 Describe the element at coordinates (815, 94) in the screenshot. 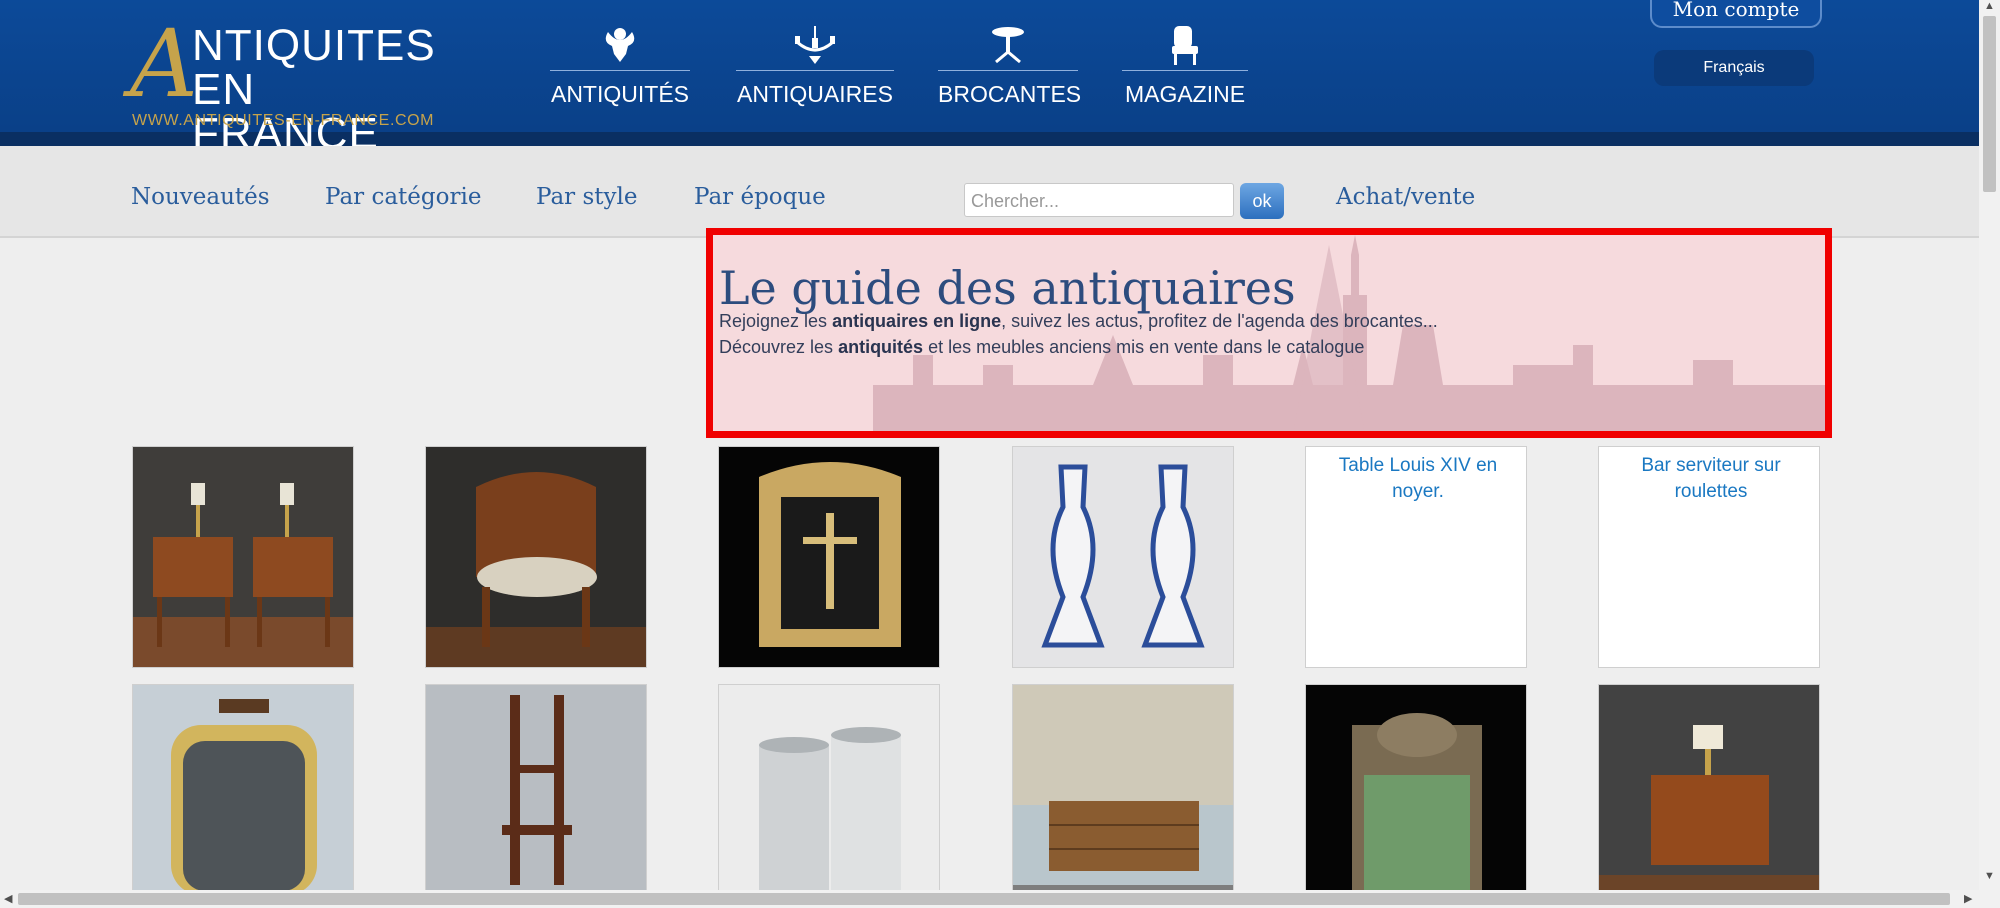

I see `nav-antiquaires-label: ANTIQUAIRES` at that location.